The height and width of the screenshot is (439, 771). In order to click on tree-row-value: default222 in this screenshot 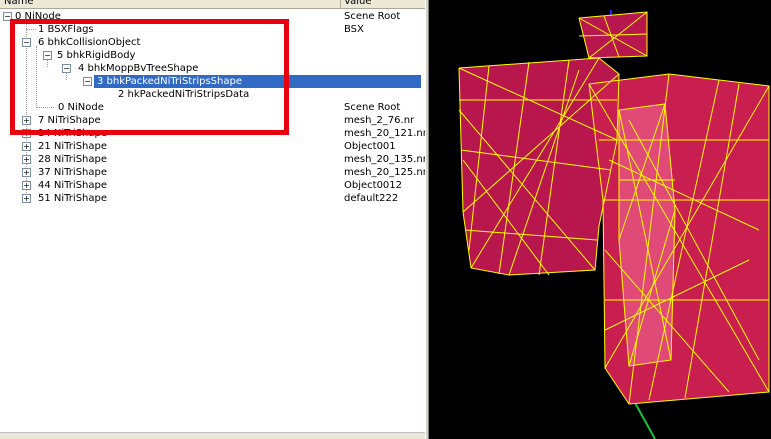, I will do `click(371, 198)`.